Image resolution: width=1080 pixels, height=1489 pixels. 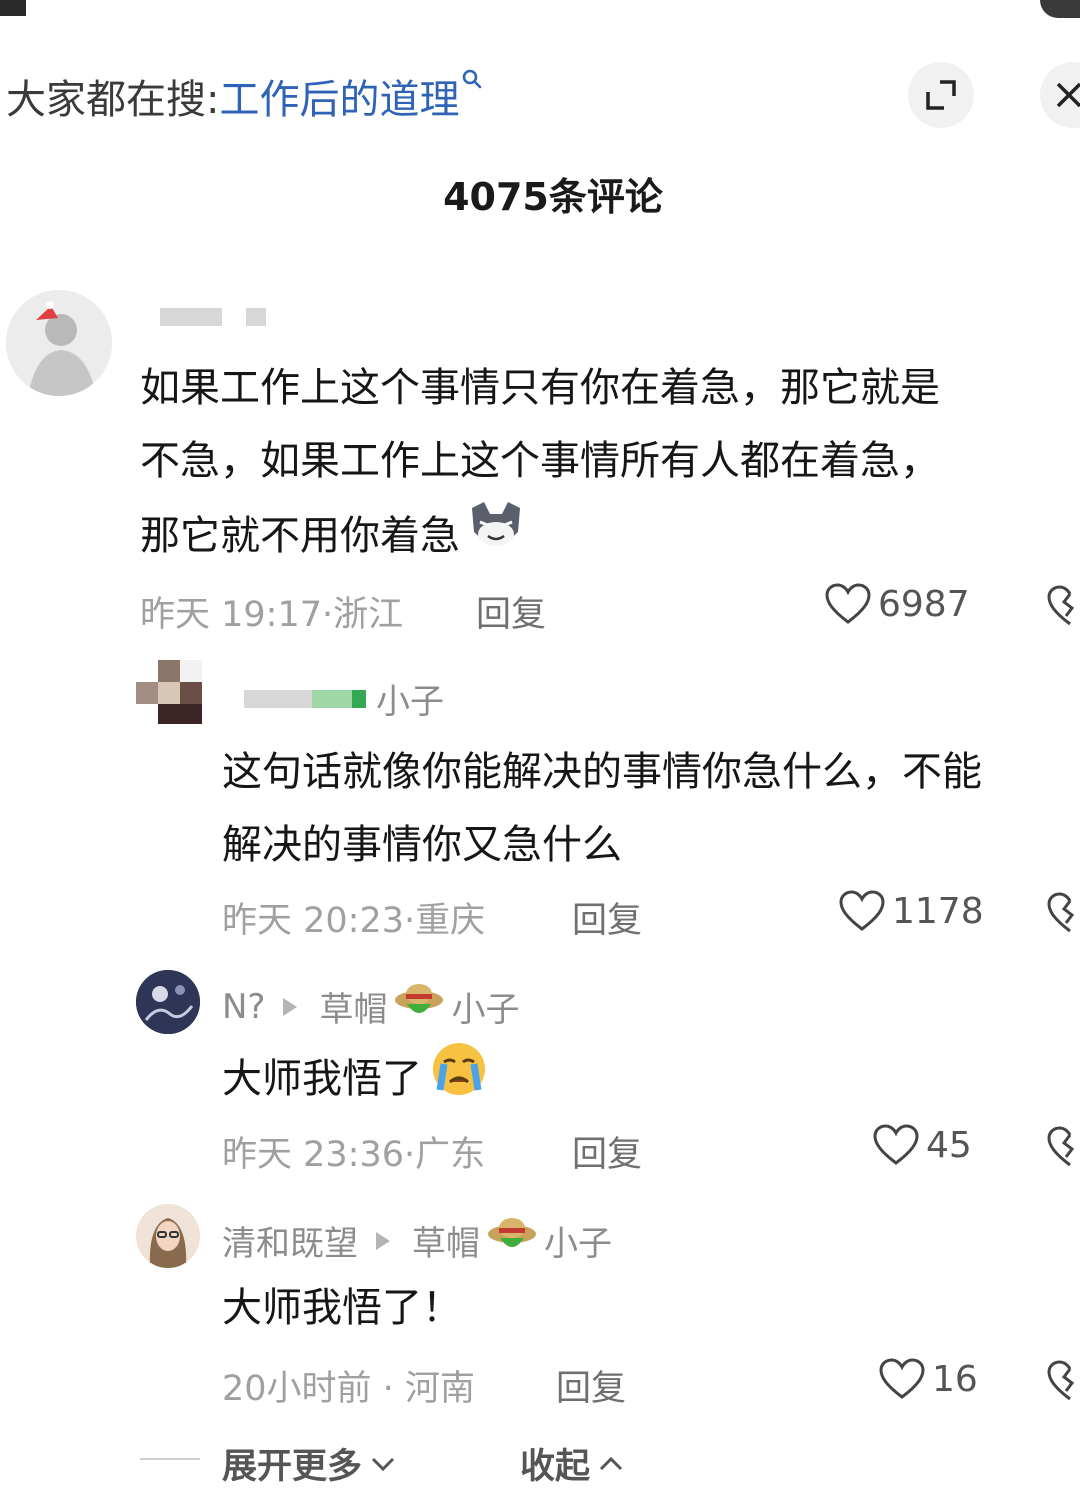 What do you see at coordinates (924, 604) in the screenshot?
I see `like-count: 6987` at bounding box center [924, 604].